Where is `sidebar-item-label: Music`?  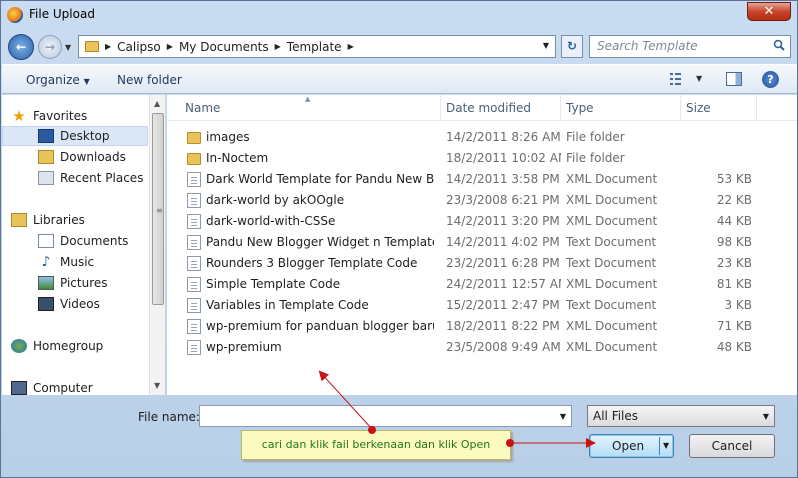 sidebar-item-label: Music is located at coordinates (77, 262).